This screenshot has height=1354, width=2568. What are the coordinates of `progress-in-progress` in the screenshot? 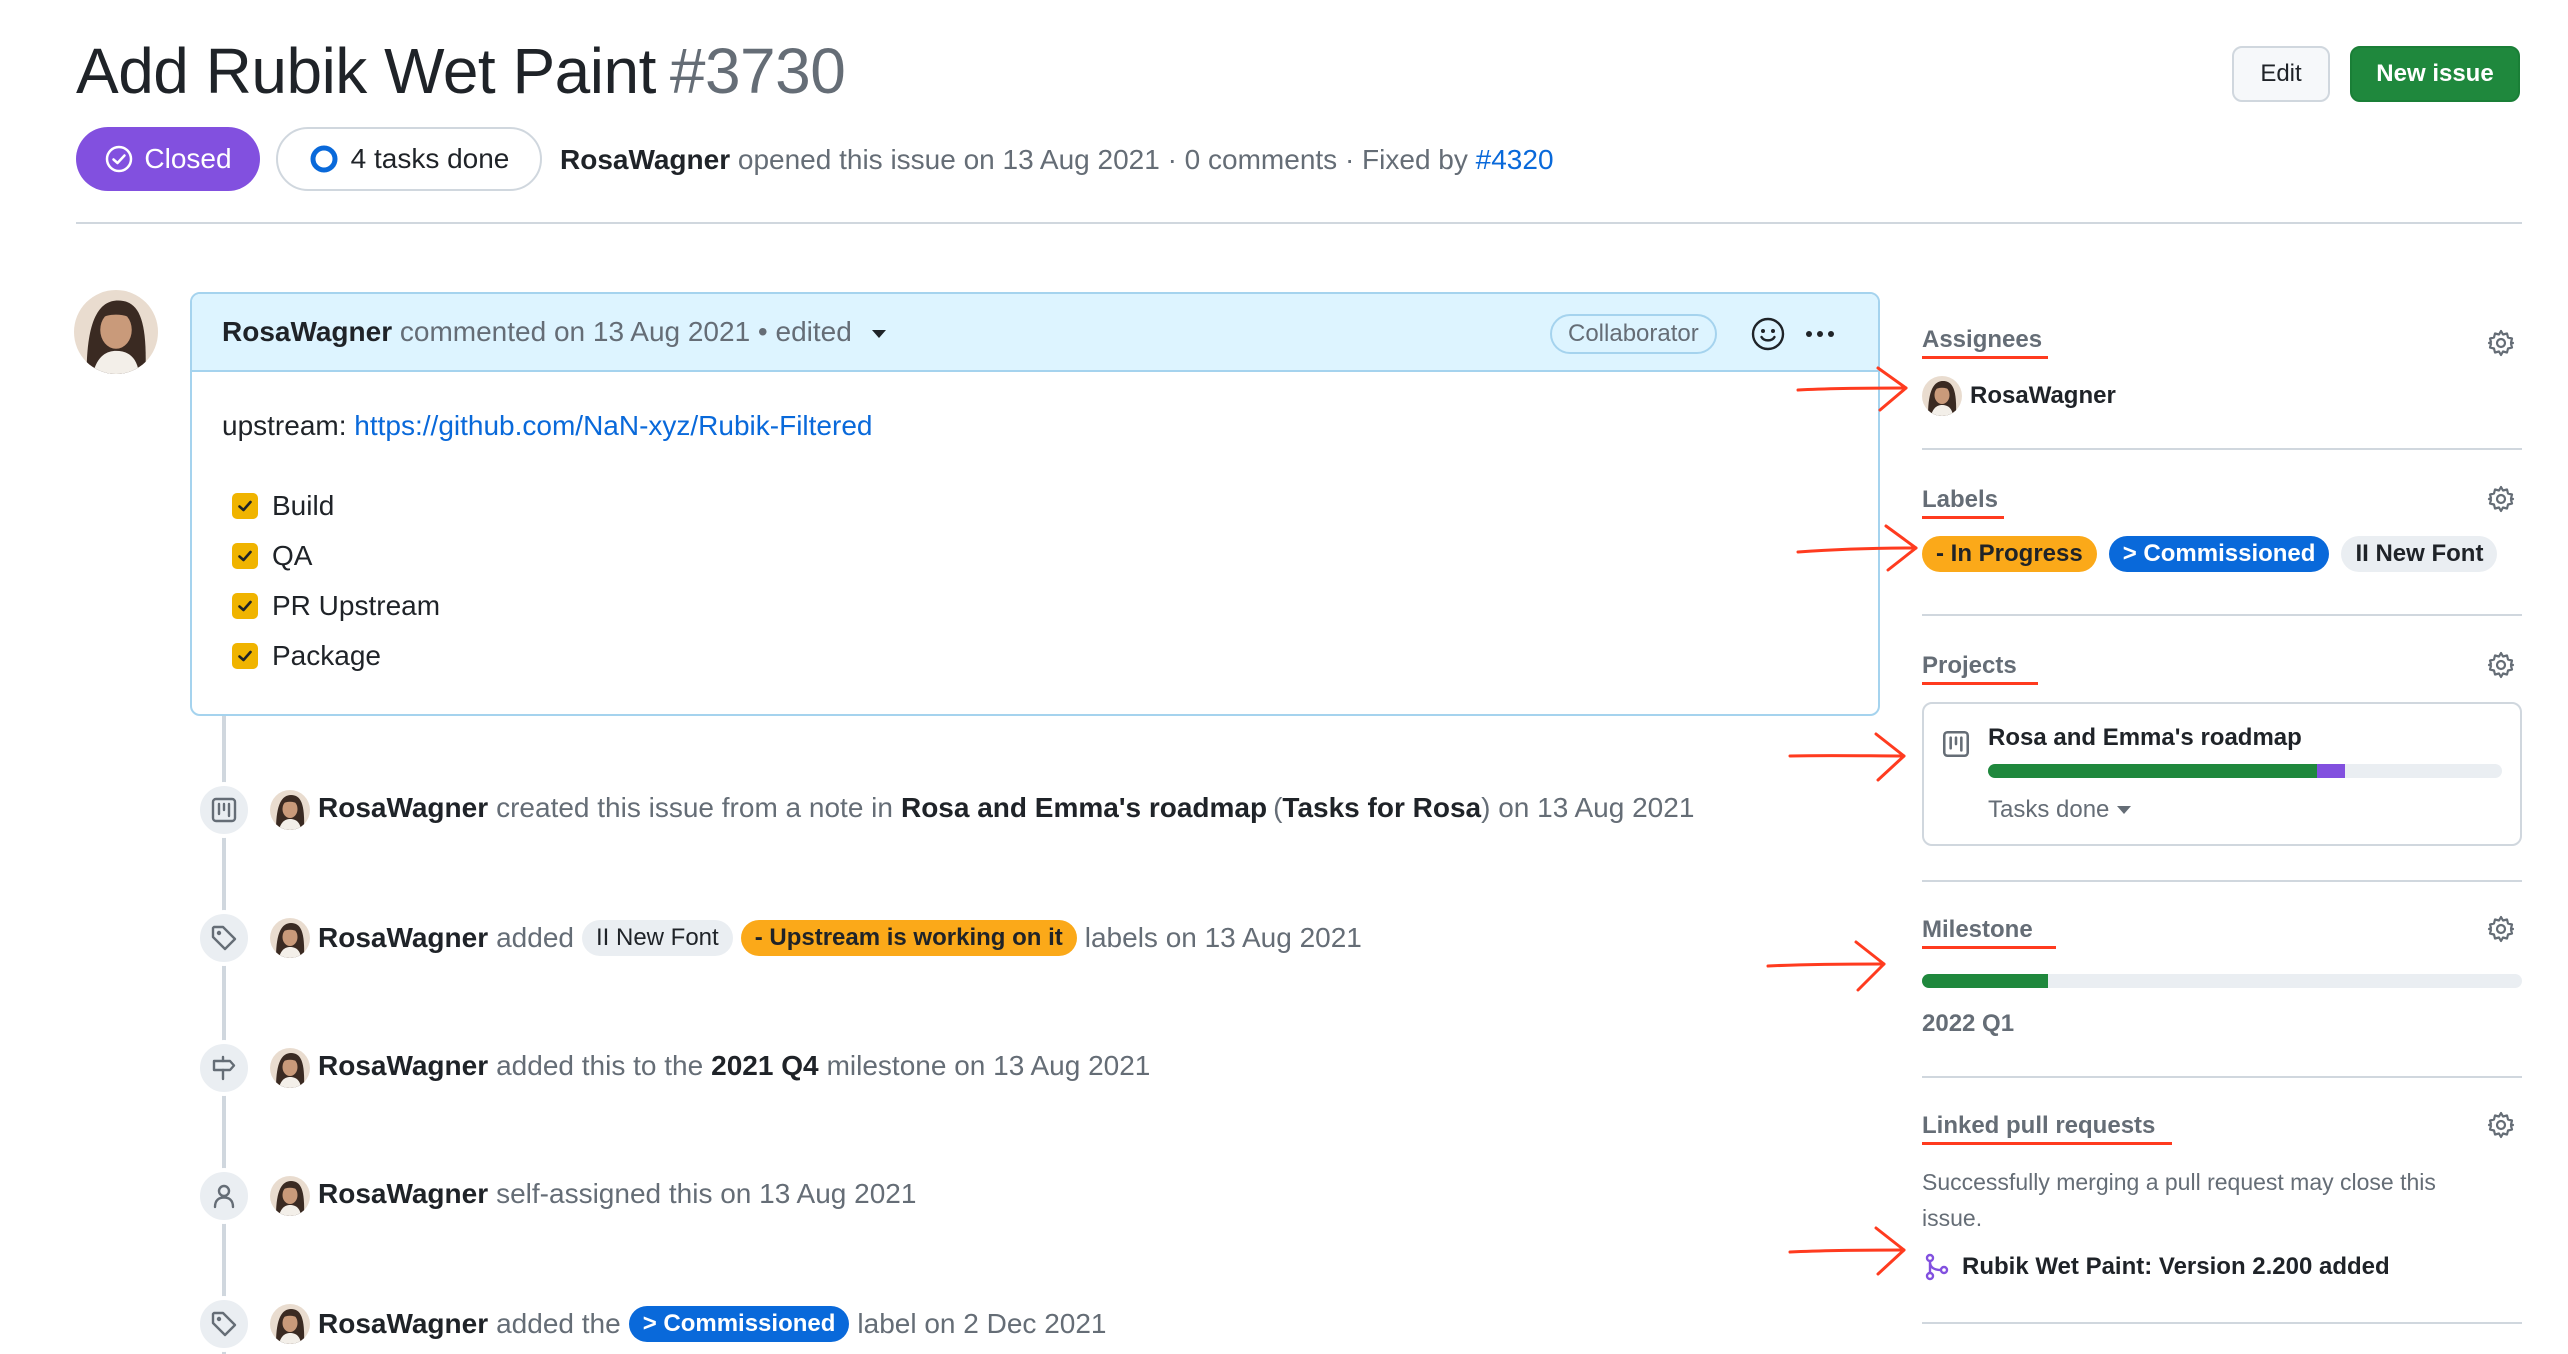 It's located at (2331, 771).